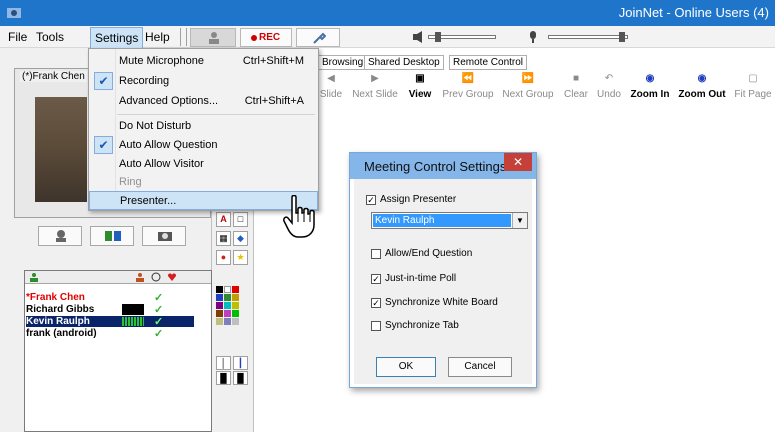 This screenshot has width=775, height=432. I want to click on prev-group-label: Prev Group, so click(468, 94).